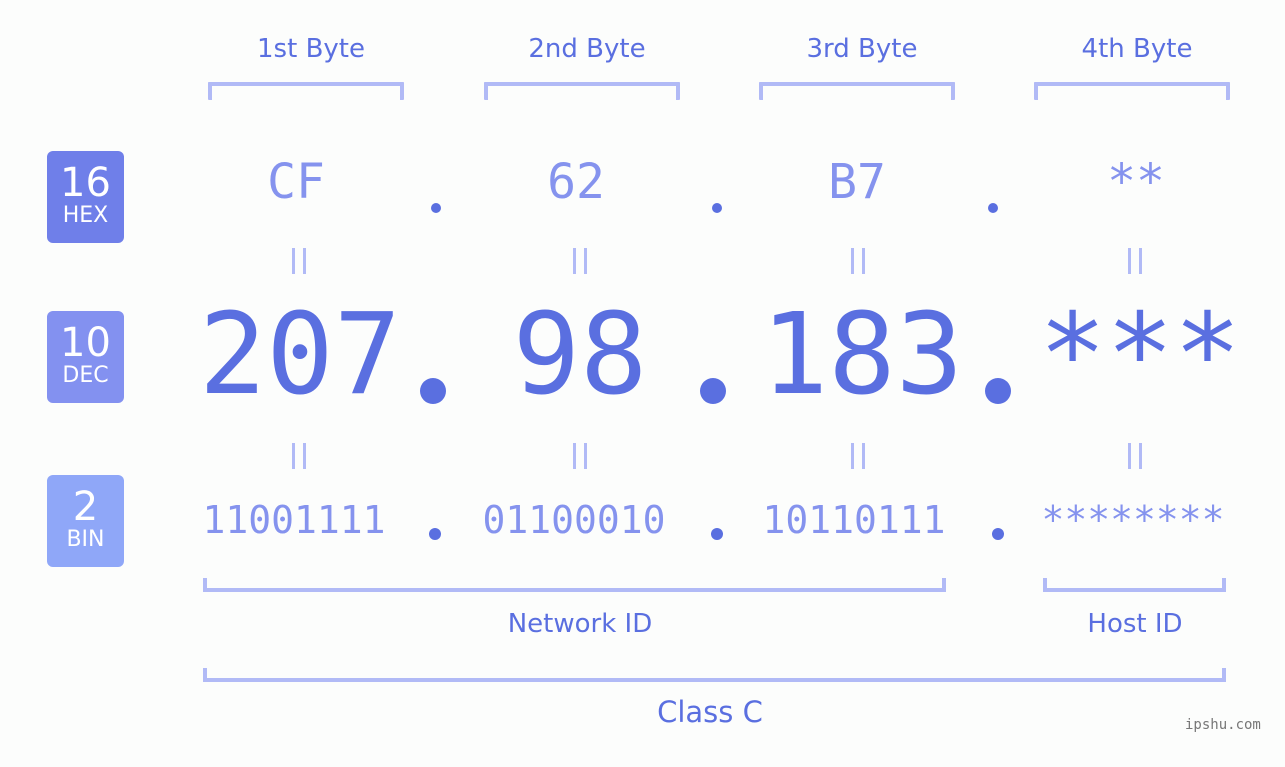  I want to click on hex-badge: 16 HEX, so click(85, 197).